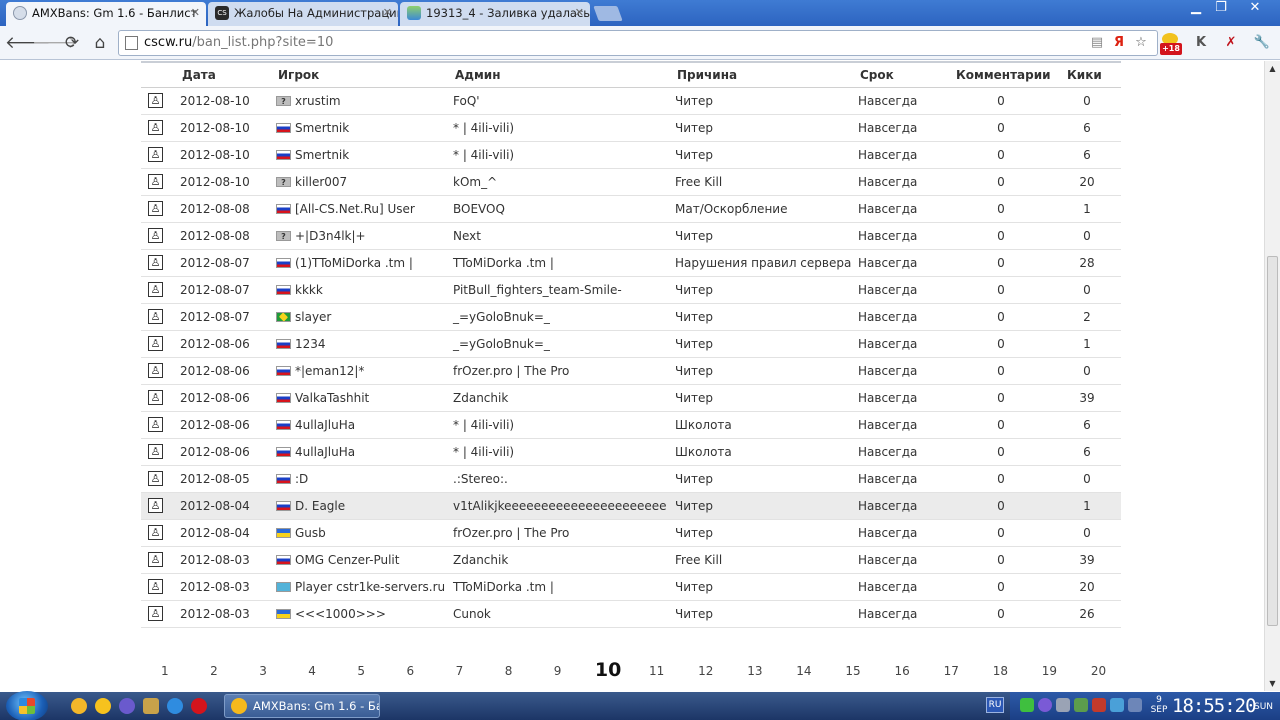  Describe the element at coordinates (995, 705) in the screenshot. I see `language-indicator: RU` at that location.